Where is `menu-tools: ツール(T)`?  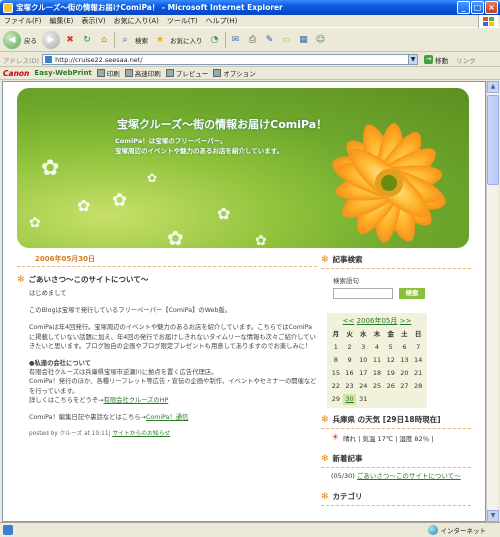 menu-tools: ツール(T) is located at coordinates (182, 21).